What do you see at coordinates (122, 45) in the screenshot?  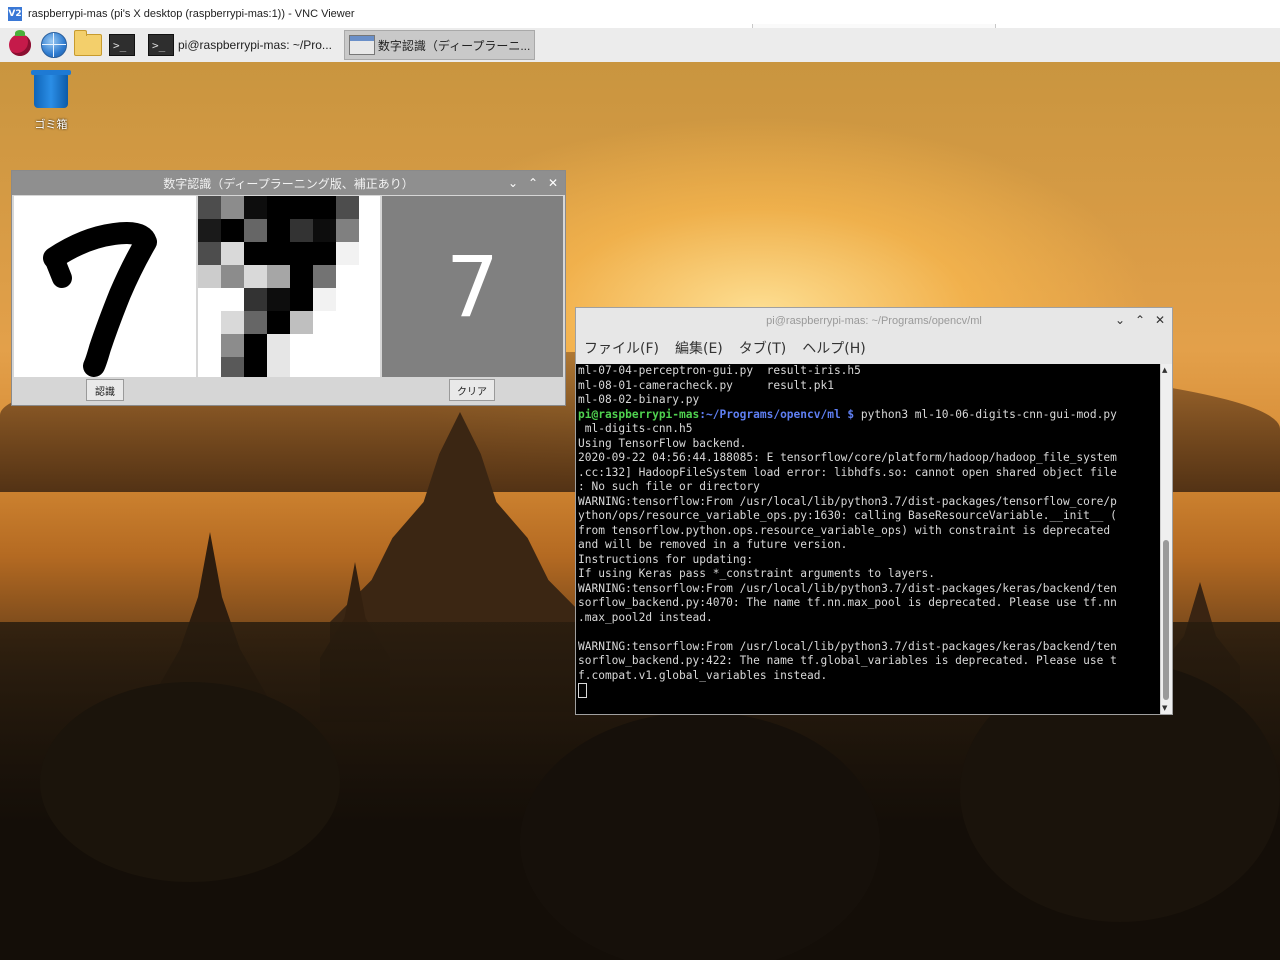 I see `terminal-icon: >_` at bounding box center [122, 45].